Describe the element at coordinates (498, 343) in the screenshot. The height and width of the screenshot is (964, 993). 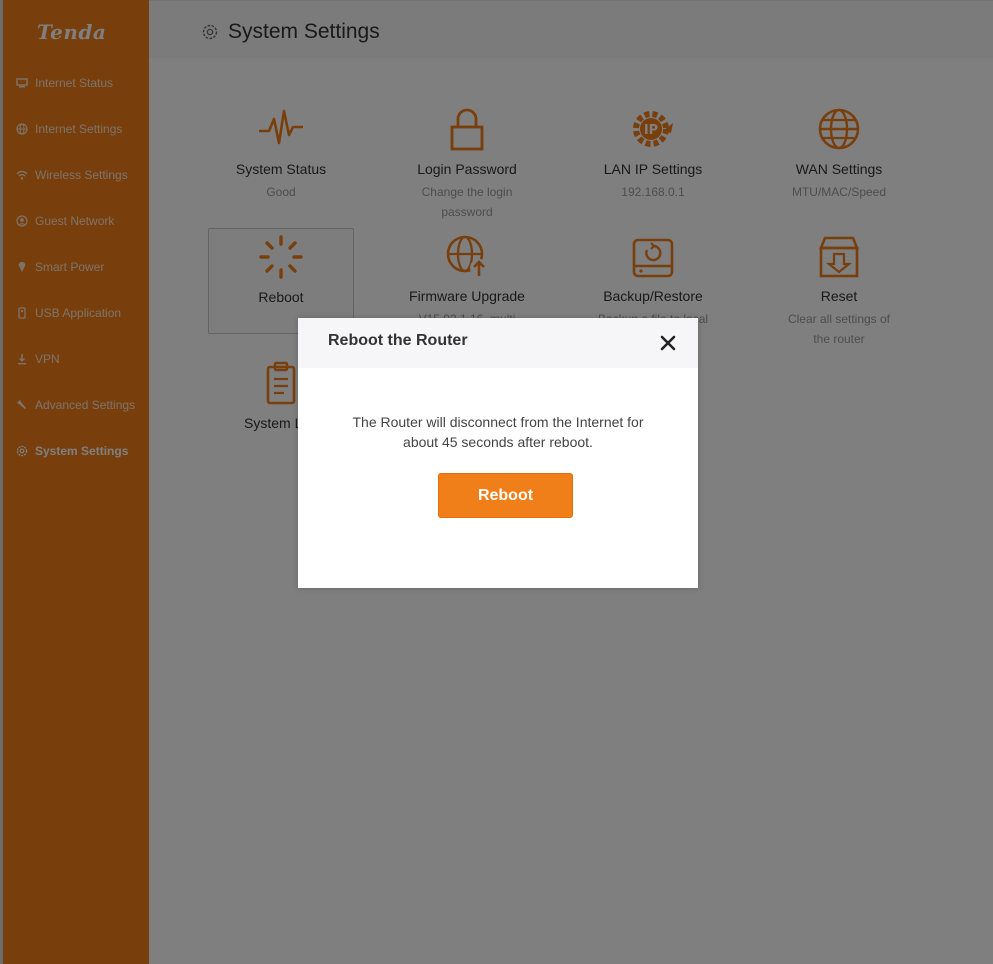
I see `dialog-header: Reboot the Router` at that location.